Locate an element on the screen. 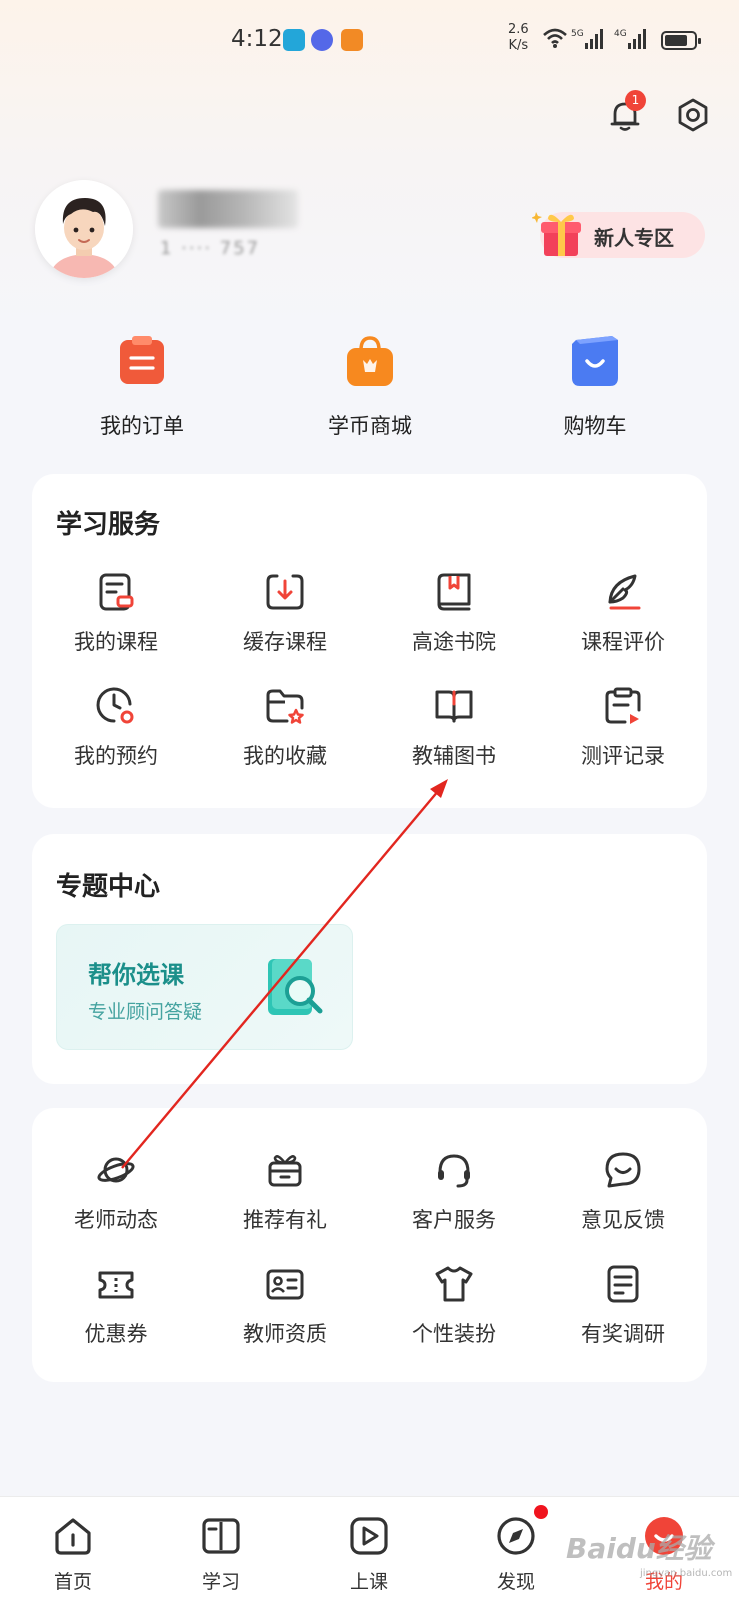 The image size is (739, 1600). teaching-books-label: 教辅图书 is located at coordinates (454, 756).